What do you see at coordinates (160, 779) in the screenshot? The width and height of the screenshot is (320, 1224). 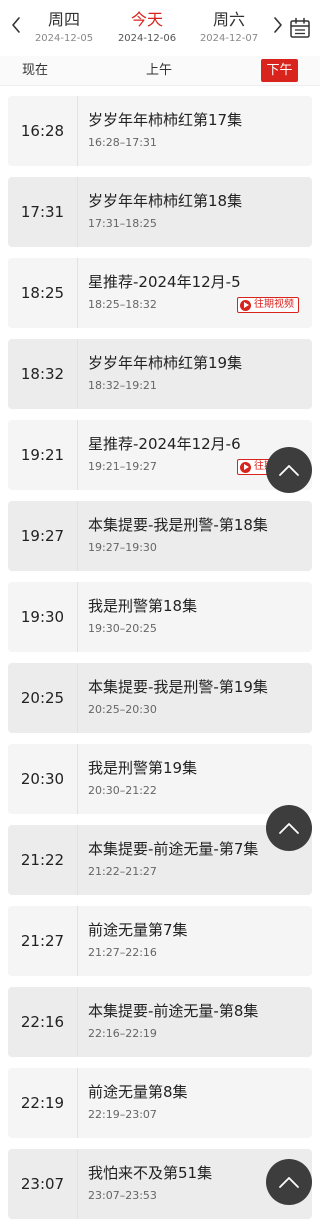 I see `program-row: 20:30 我是刑警第19集 20:30–21:22` at bounding box center [160, 779].